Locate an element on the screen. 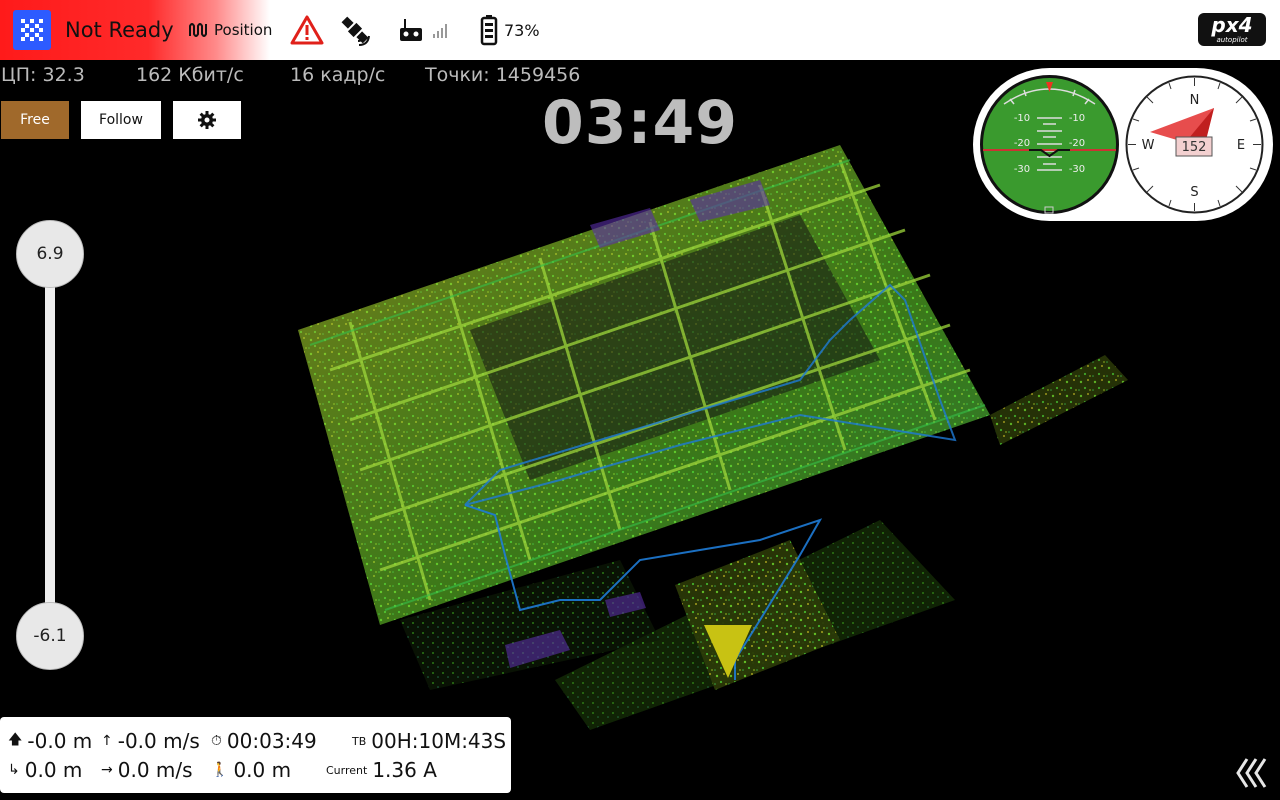 The image size is (1280, 800). altitude-value: 🡅 -0.0 m is located at coordinates (50, 741).